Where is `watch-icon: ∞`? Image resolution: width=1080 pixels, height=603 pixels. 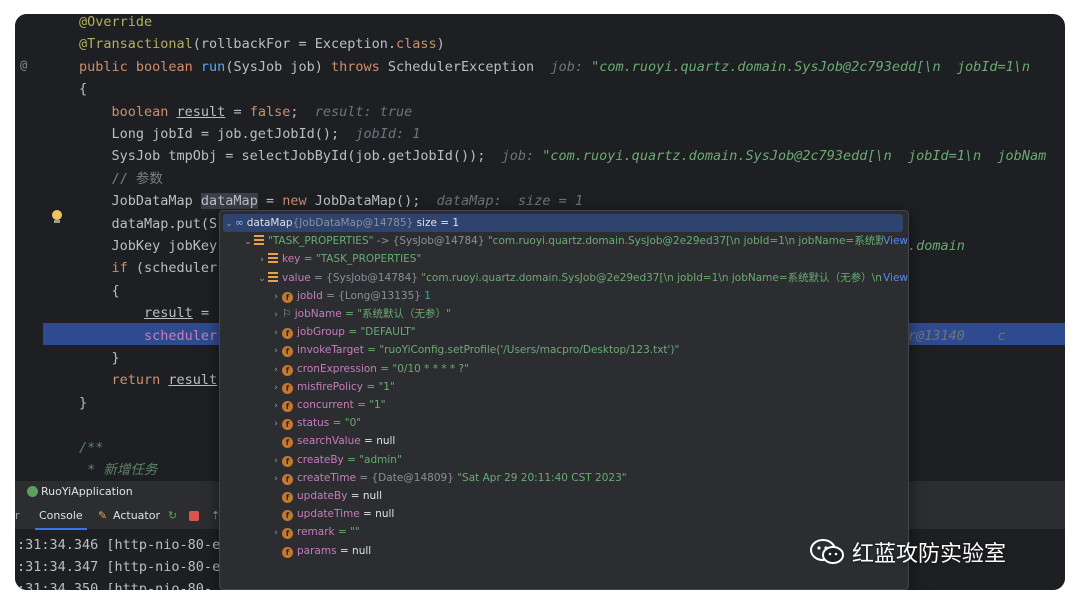
watch-icon: ∞ is located at coordinates (239, 223).